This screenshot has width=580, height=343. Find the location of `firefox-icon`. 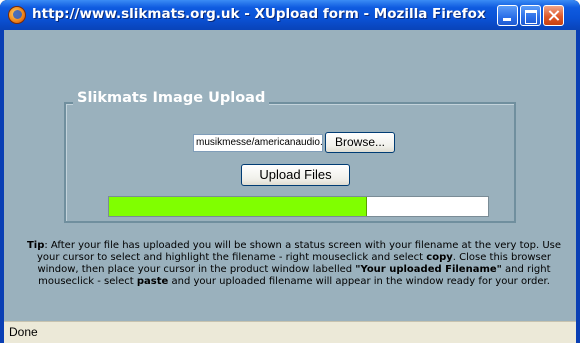

firefox-icon is located at coordinates (17, 15).